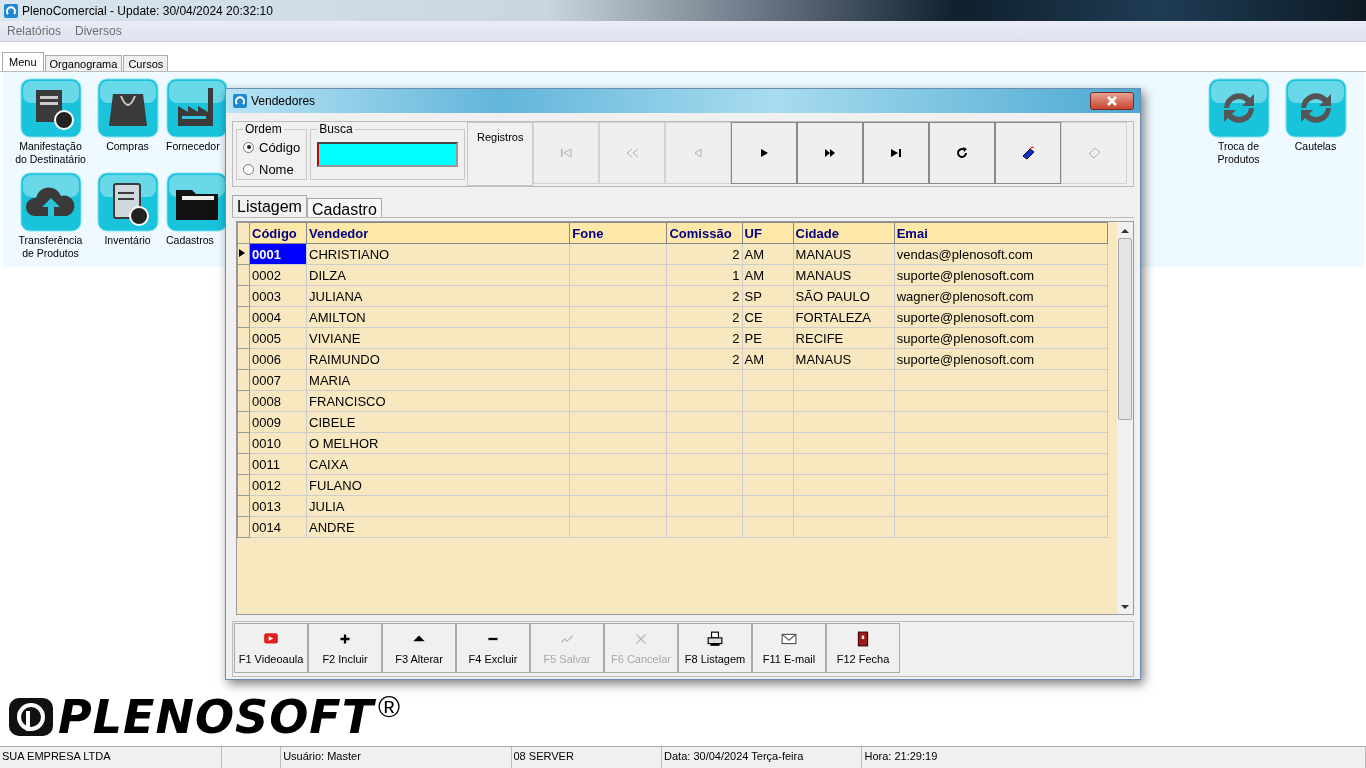 This screenshot has width=1366, height=768. I want to click on function-button: F11 E-mail, so click(789, 648).